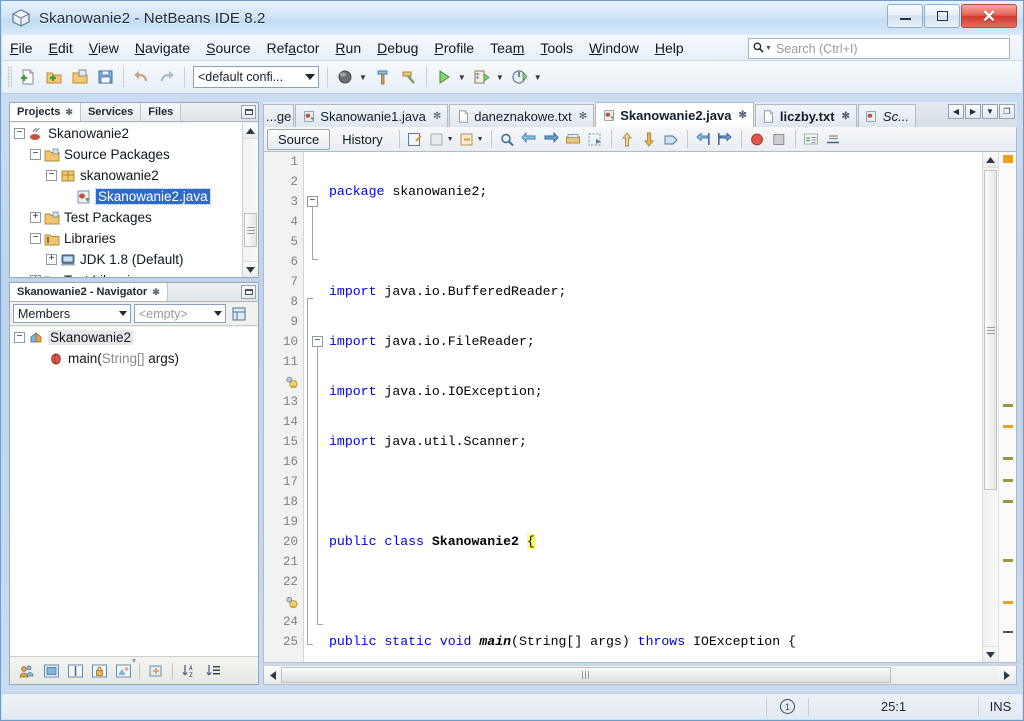 The width and height of the screenshot is (1024, 721). What do you see at coordinates (189, 671) in the screenshot?
I see `sort-alpha-icon: A Z` at bounding box center [189, 671].